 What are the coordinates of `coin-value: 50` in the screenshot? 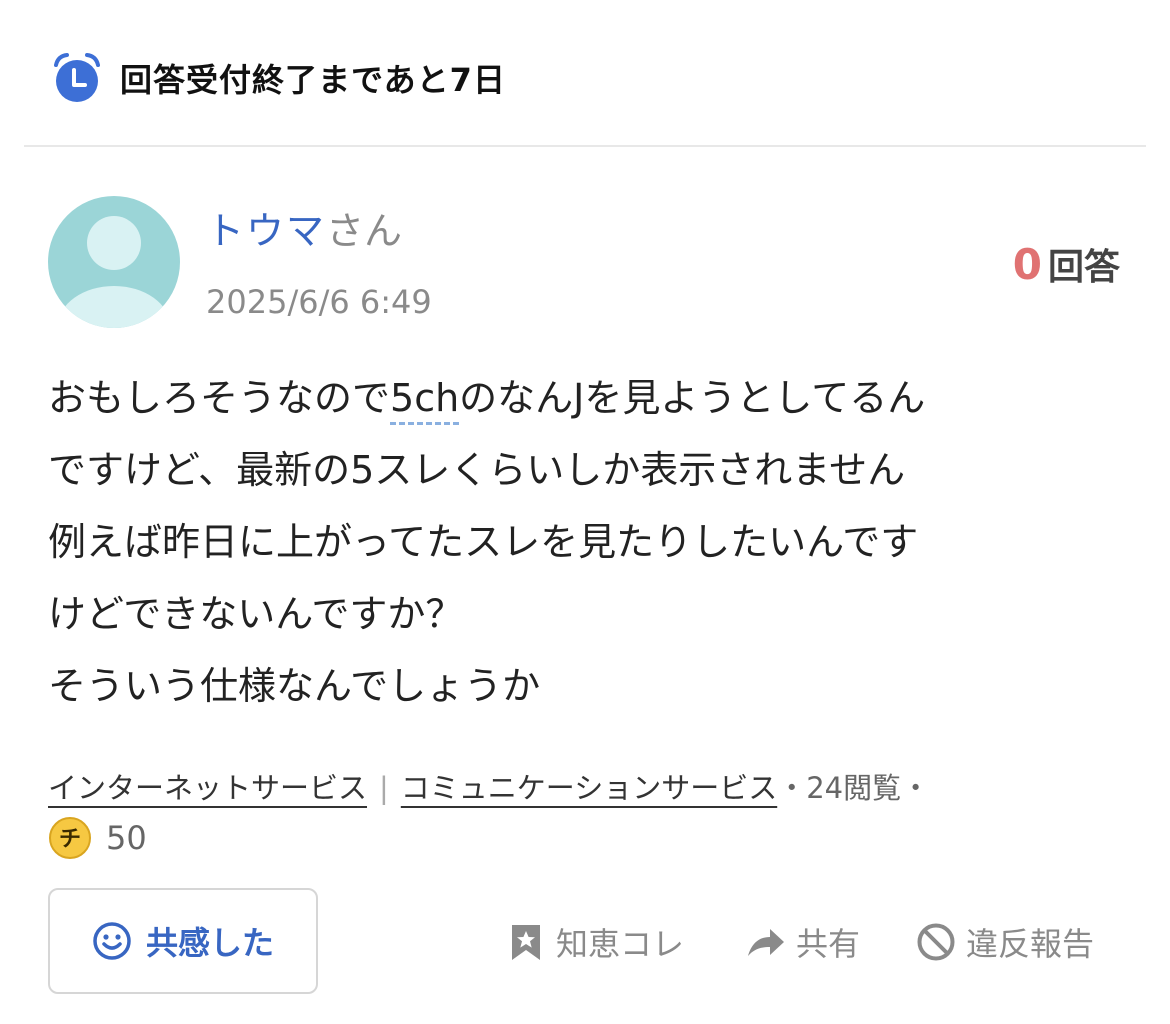 It's located at (126, 838).